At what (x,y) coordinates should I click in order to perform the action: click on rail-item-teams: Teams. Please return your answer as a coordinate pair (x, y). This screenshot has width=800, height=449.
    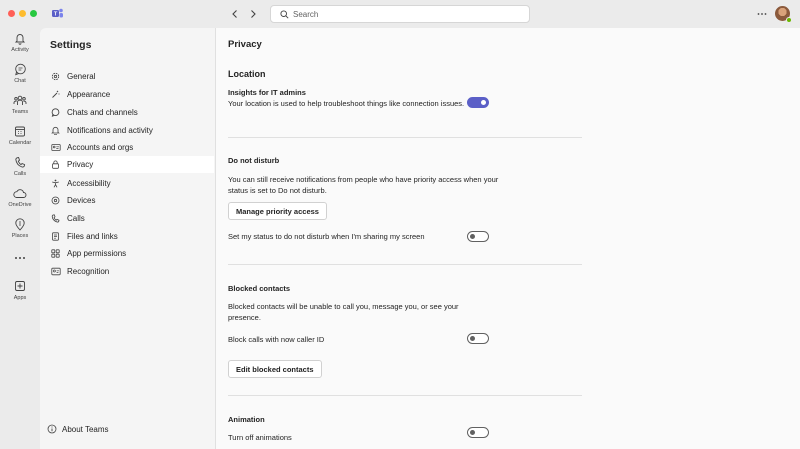
    Looking at the image, I should click on (20, 108).